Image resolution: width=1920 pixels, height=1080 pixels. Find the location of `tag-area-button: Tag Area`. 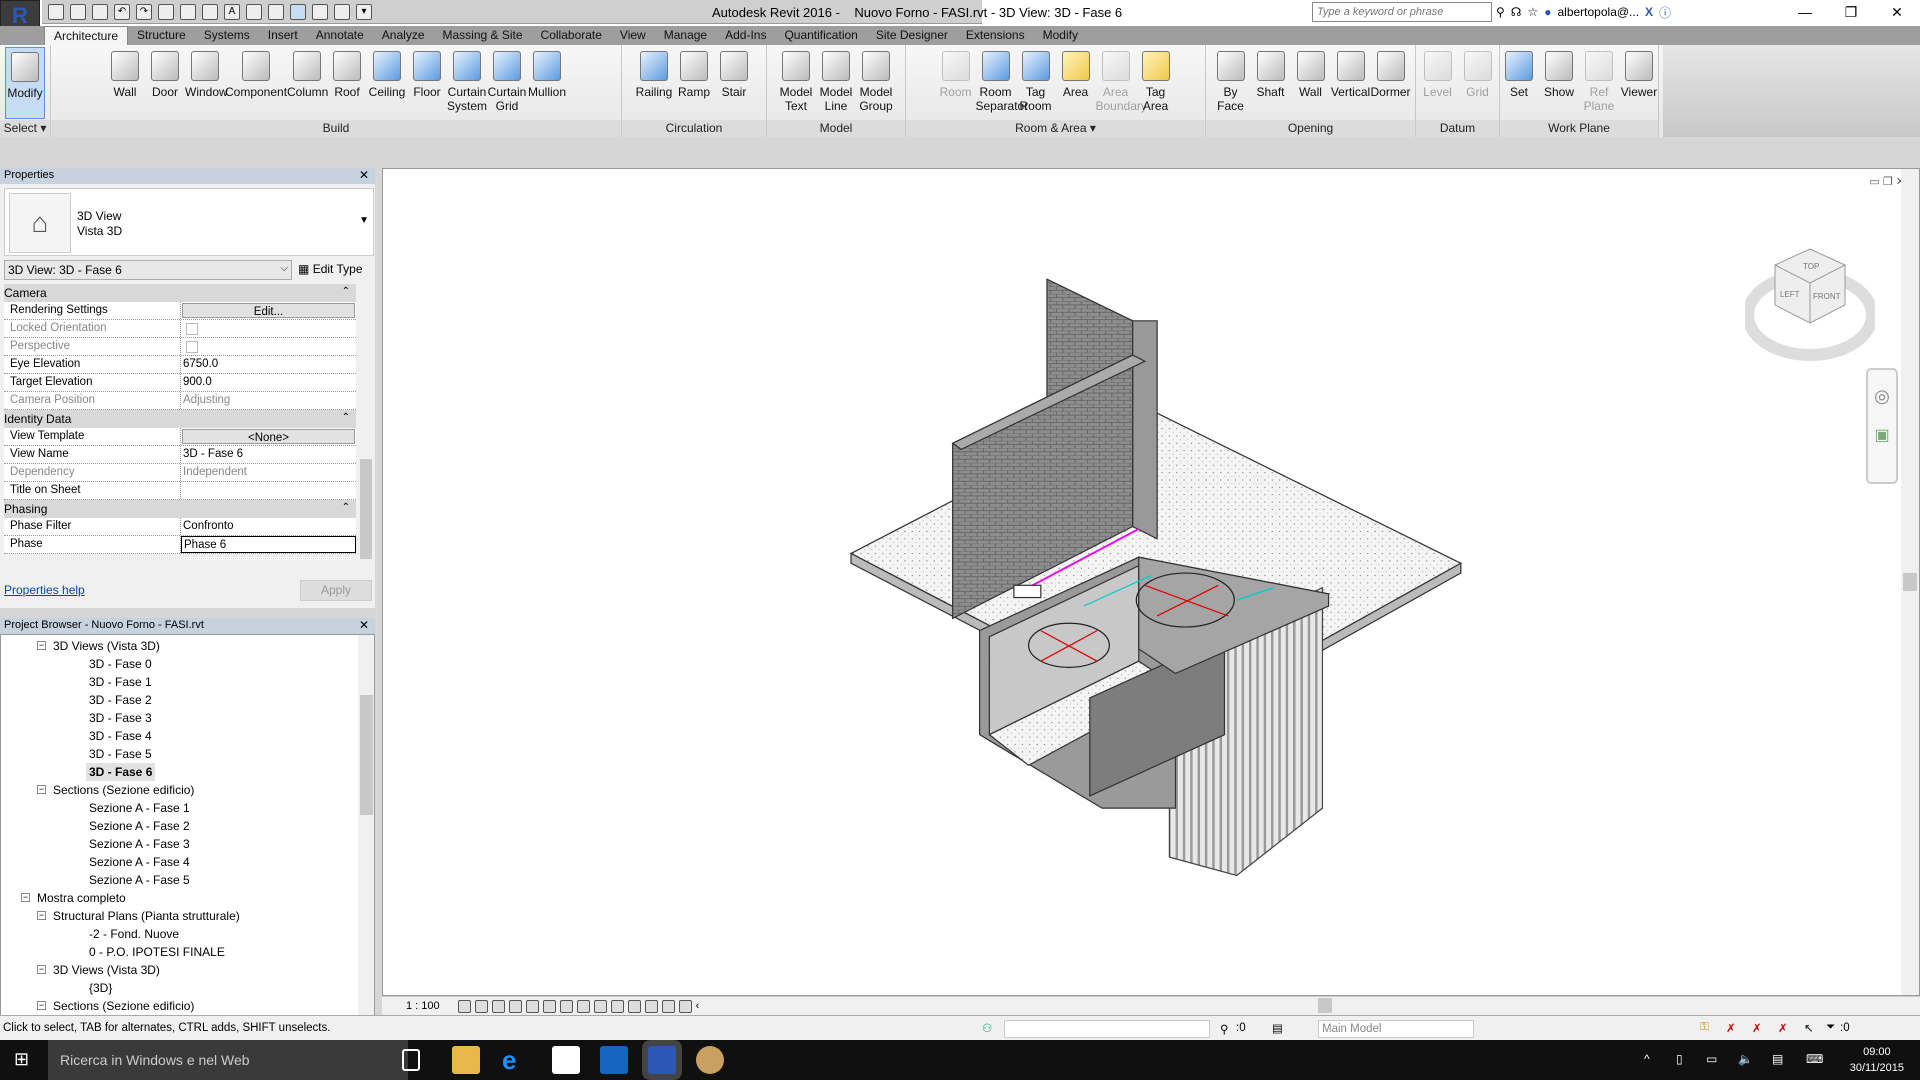

tag-area-button: Tag Area is located at coordinates (1156, 83).